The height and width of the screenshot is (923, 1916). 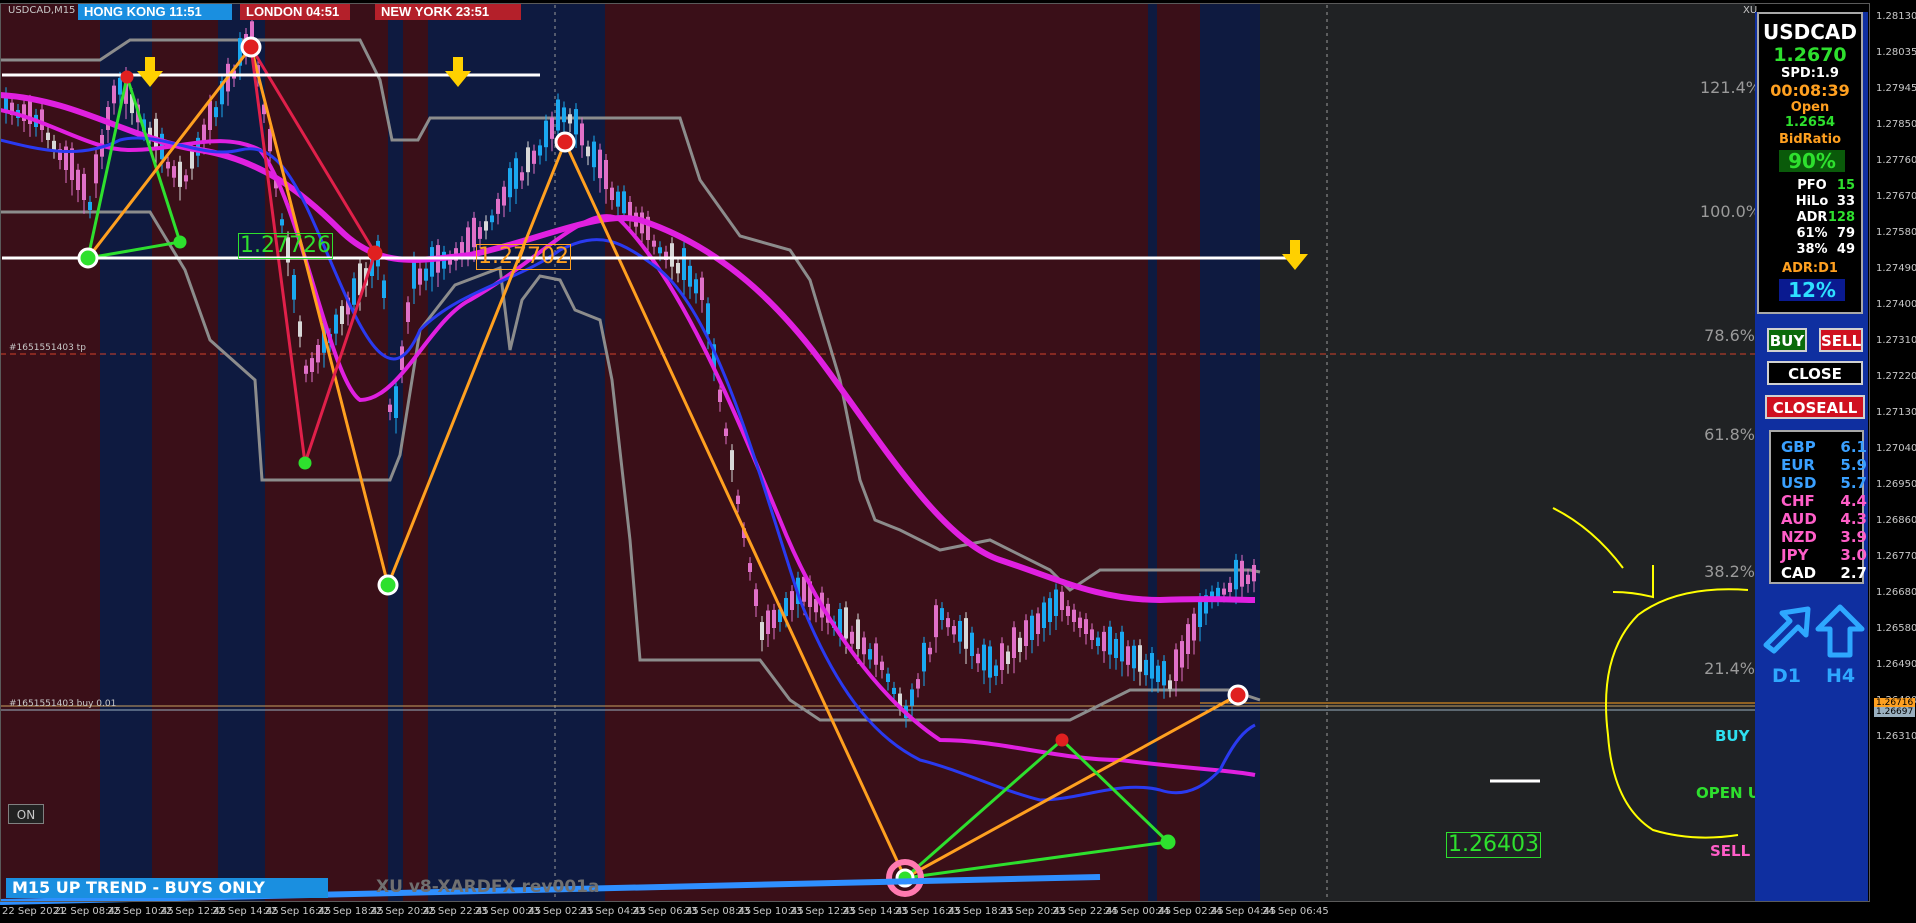 What do you see at coordinates (1896, 88) in the screenshot?
I see `price-axis-label: 1.27945` at bounding box center [1896, 88].